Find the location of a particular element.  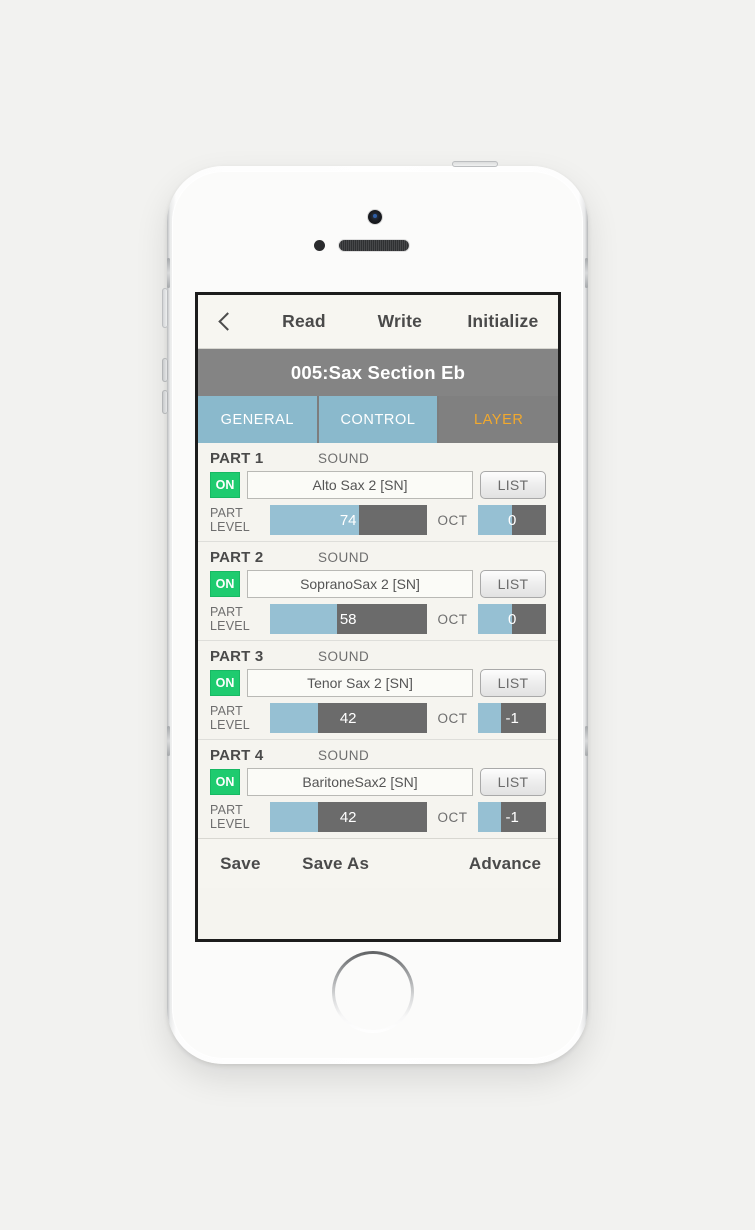

part-header: PART 2 SOUND is located at coordinates (378, 557).